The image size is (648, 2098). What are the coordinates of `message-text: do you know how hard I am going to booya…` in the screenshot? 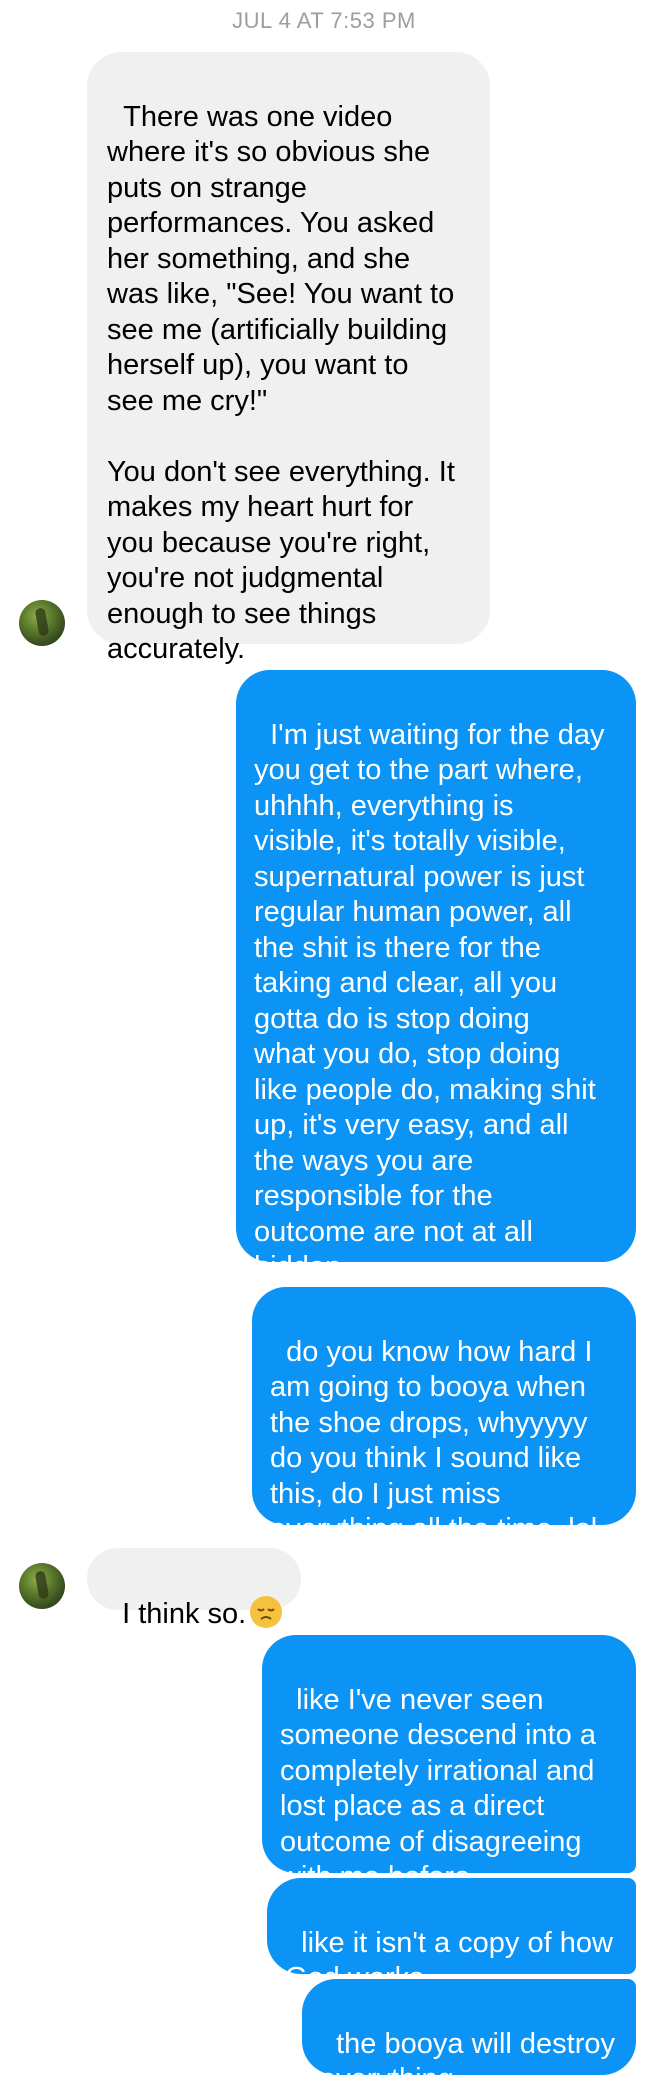 It's located at (434, 1440).